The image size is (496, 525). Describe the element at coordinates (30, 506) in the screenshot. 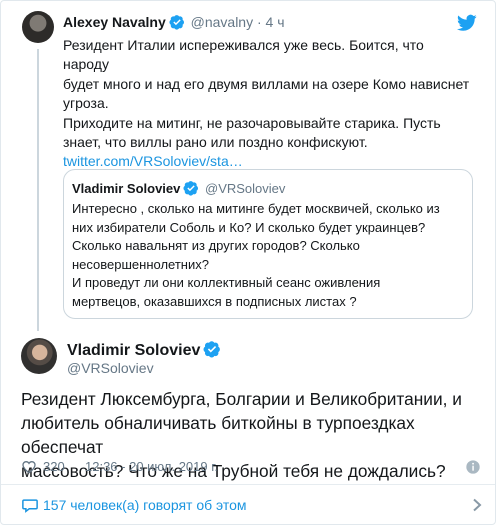

I see `speech-bubble-icon` at that location.